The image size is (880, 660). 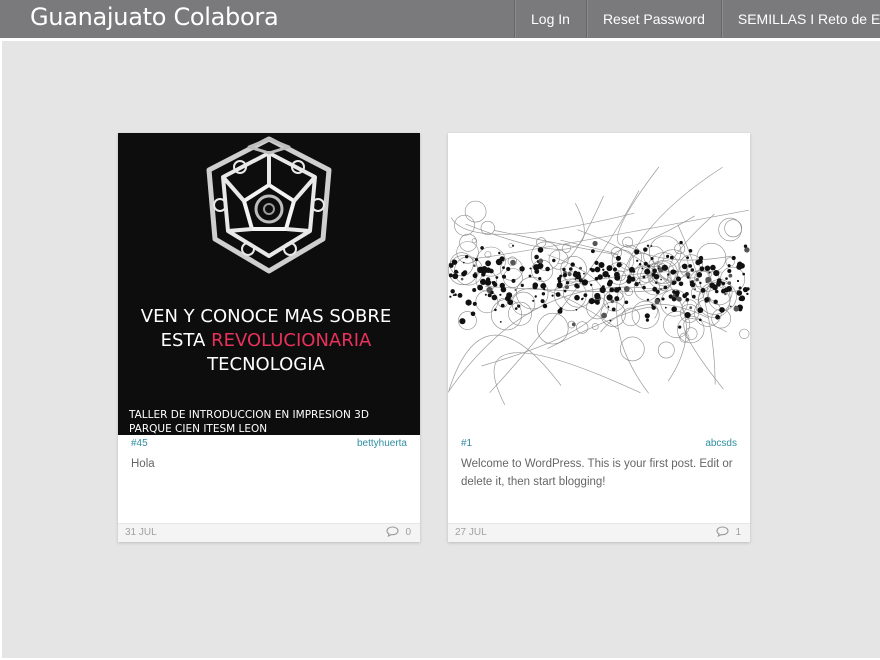 What do you see at coordinates (550, 19) in the screenshot?
I see `nav-log-in: Log In` at bounding box center [550, 19].